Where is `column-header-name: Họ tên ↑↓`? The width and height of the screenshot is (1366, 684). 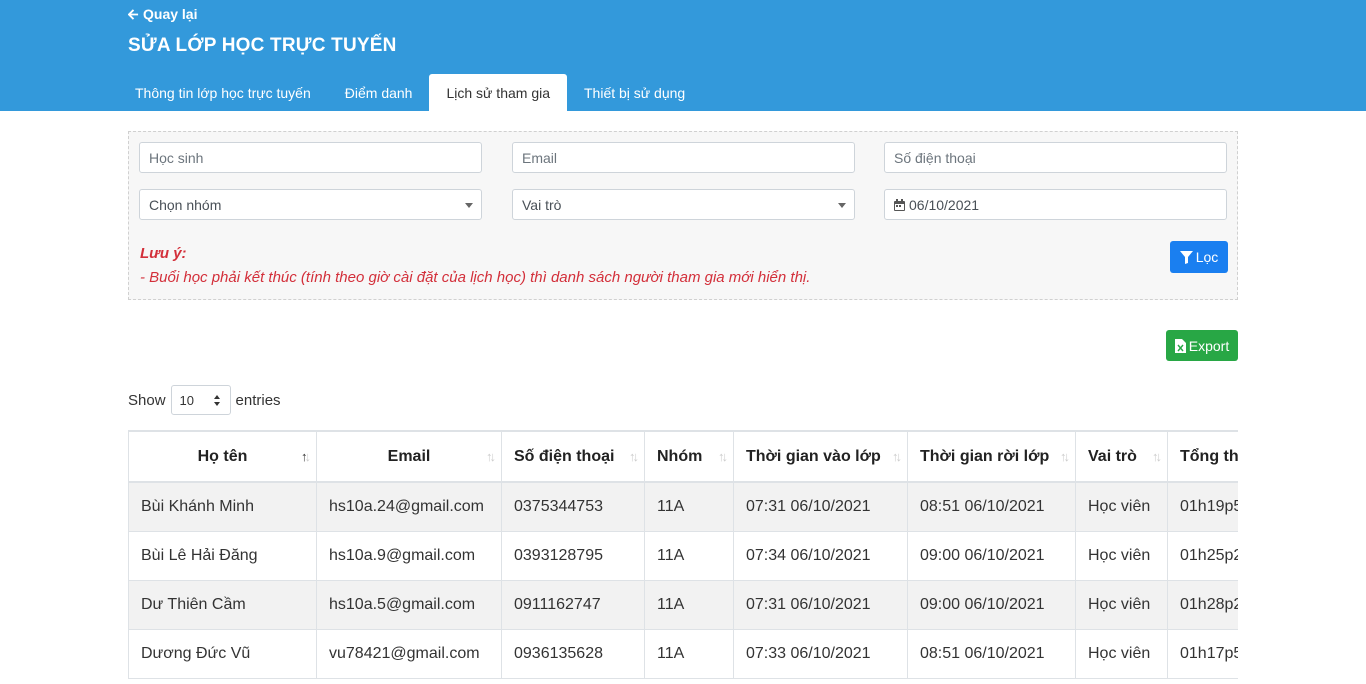 column-header-name: Họ tên ↑↓ is located at coordinates (222, 456).